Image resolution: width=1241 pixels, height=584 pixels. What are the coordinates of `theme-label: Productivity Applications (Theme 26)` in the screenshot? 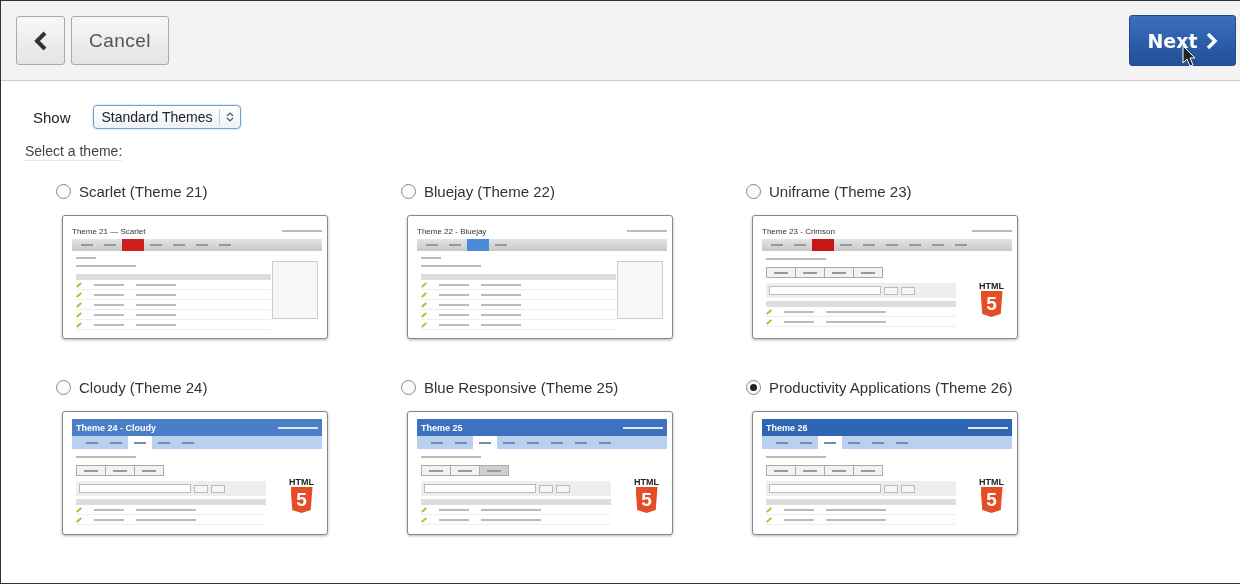 It's located at (891, 387).